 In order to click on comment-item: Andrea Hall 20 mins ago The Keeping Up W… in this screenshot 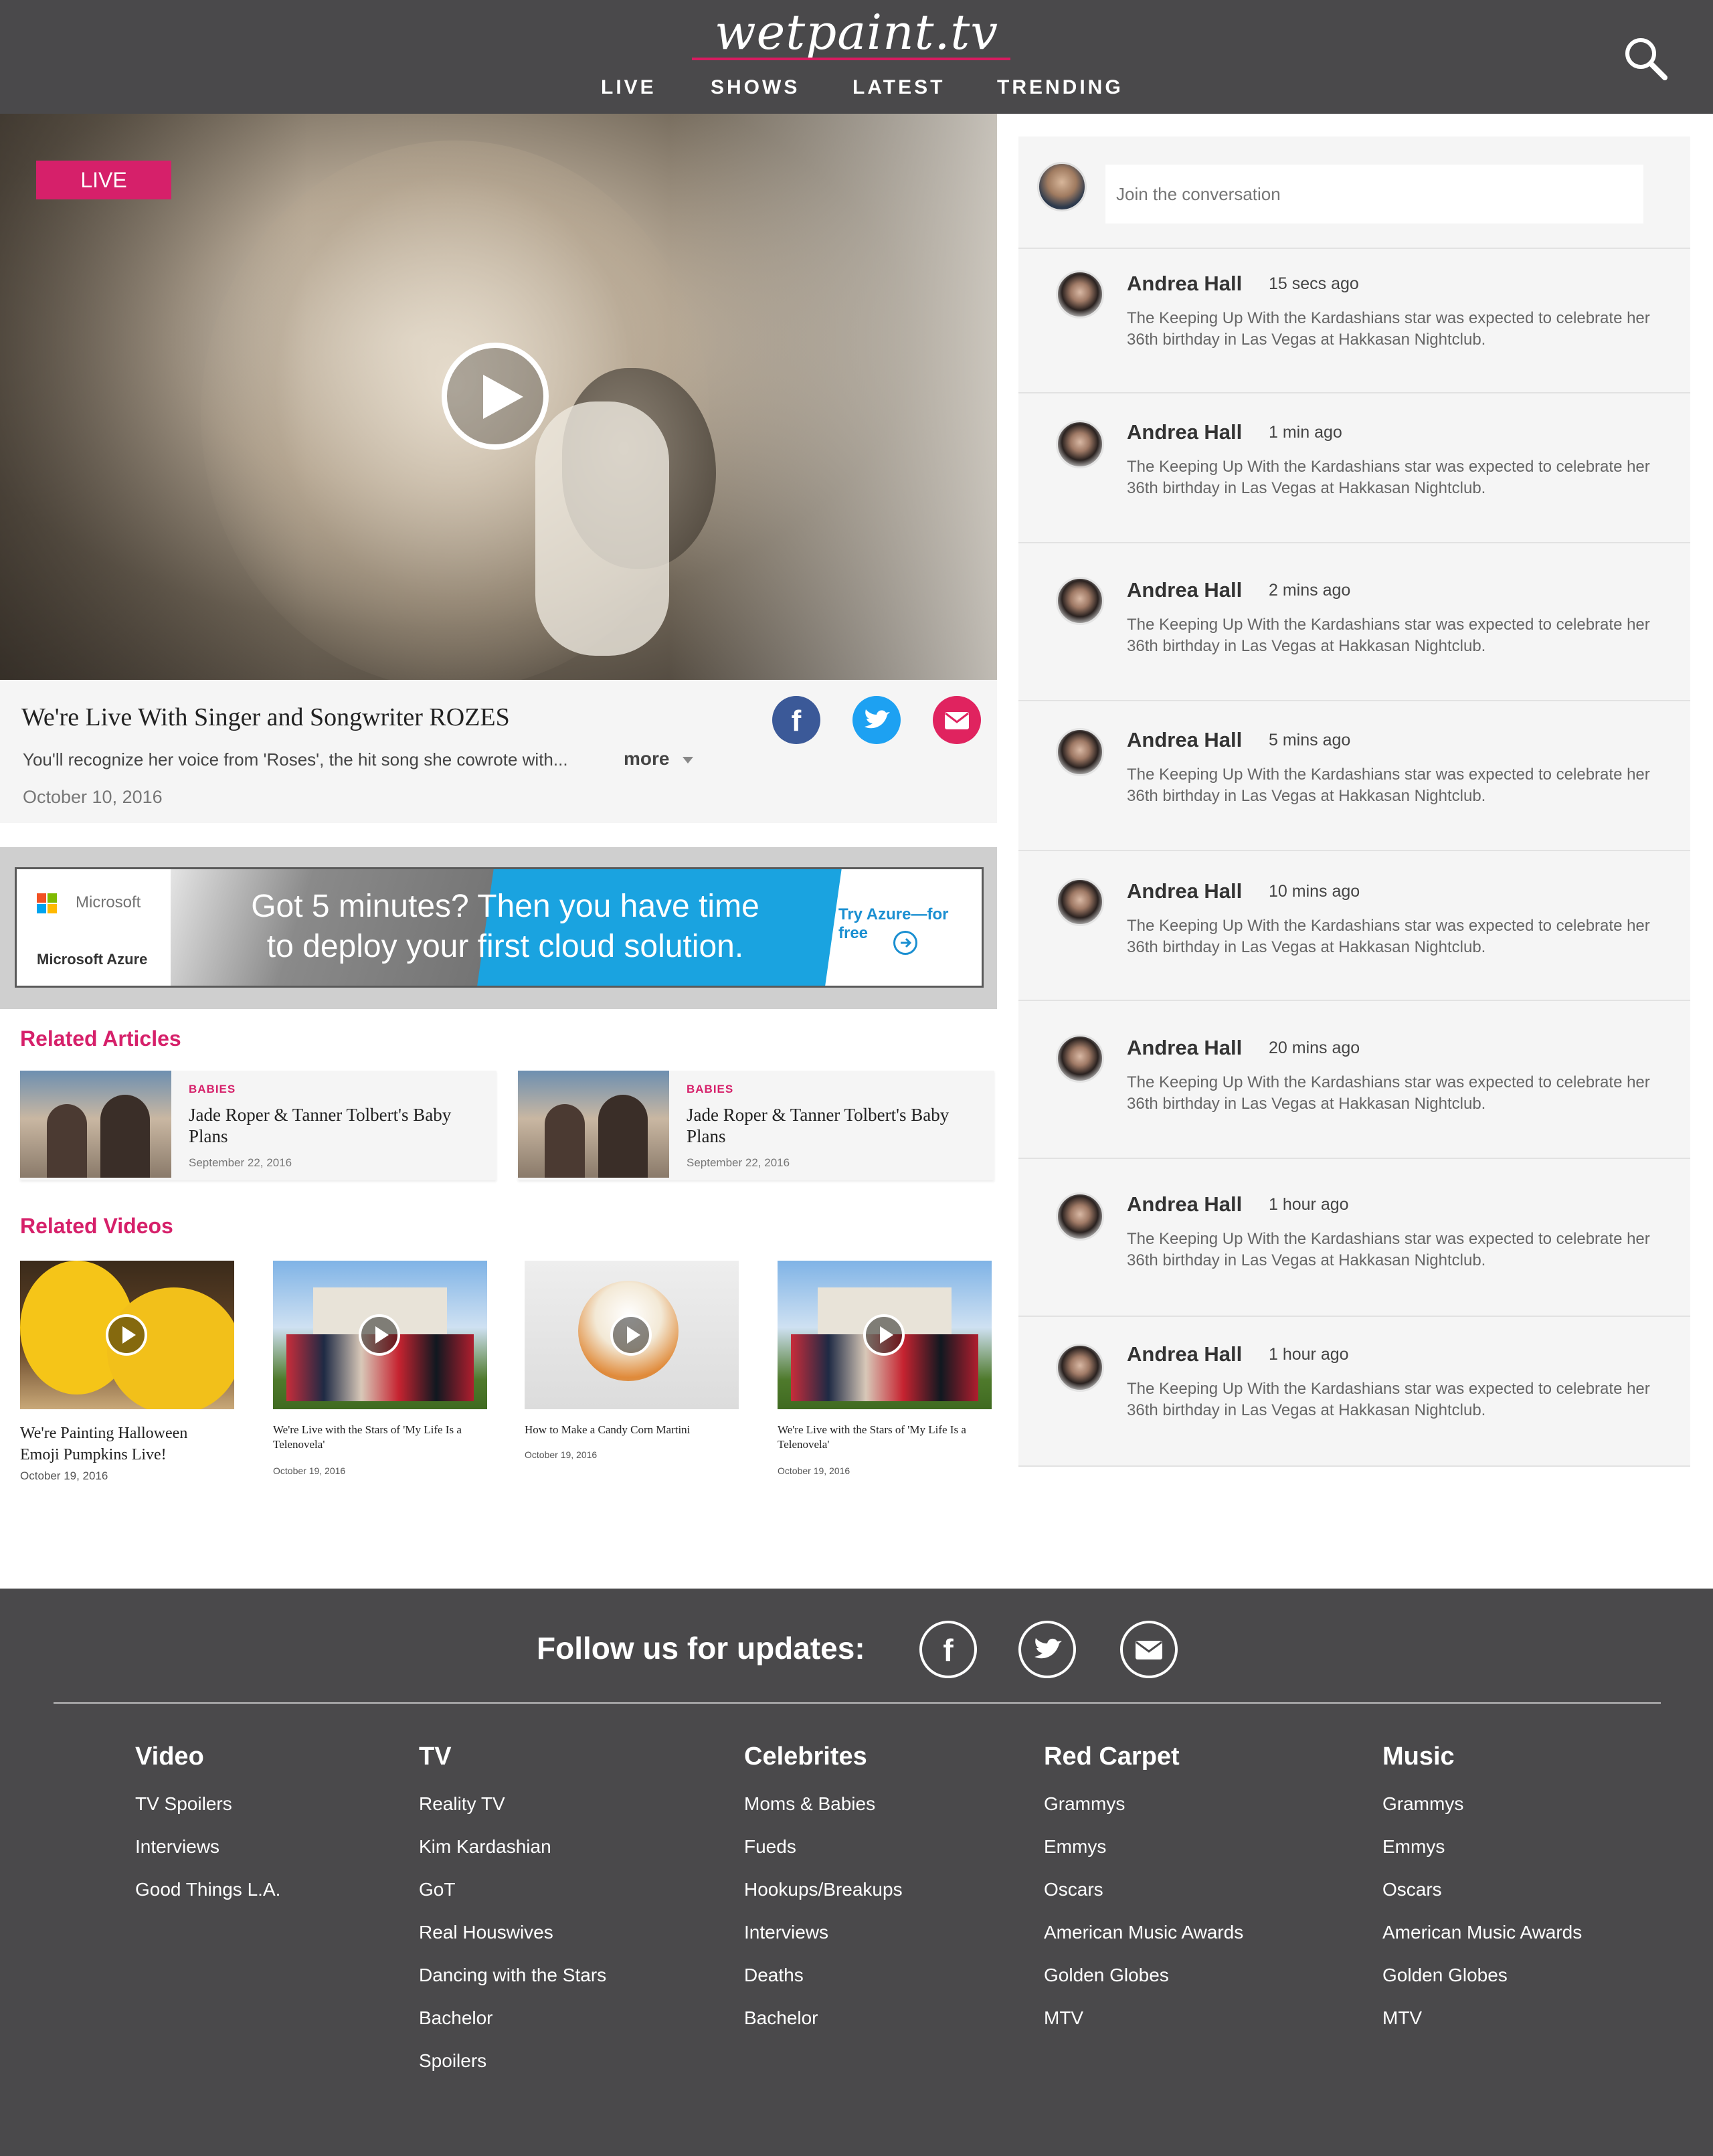, I will do `click(1354, 1079)`.